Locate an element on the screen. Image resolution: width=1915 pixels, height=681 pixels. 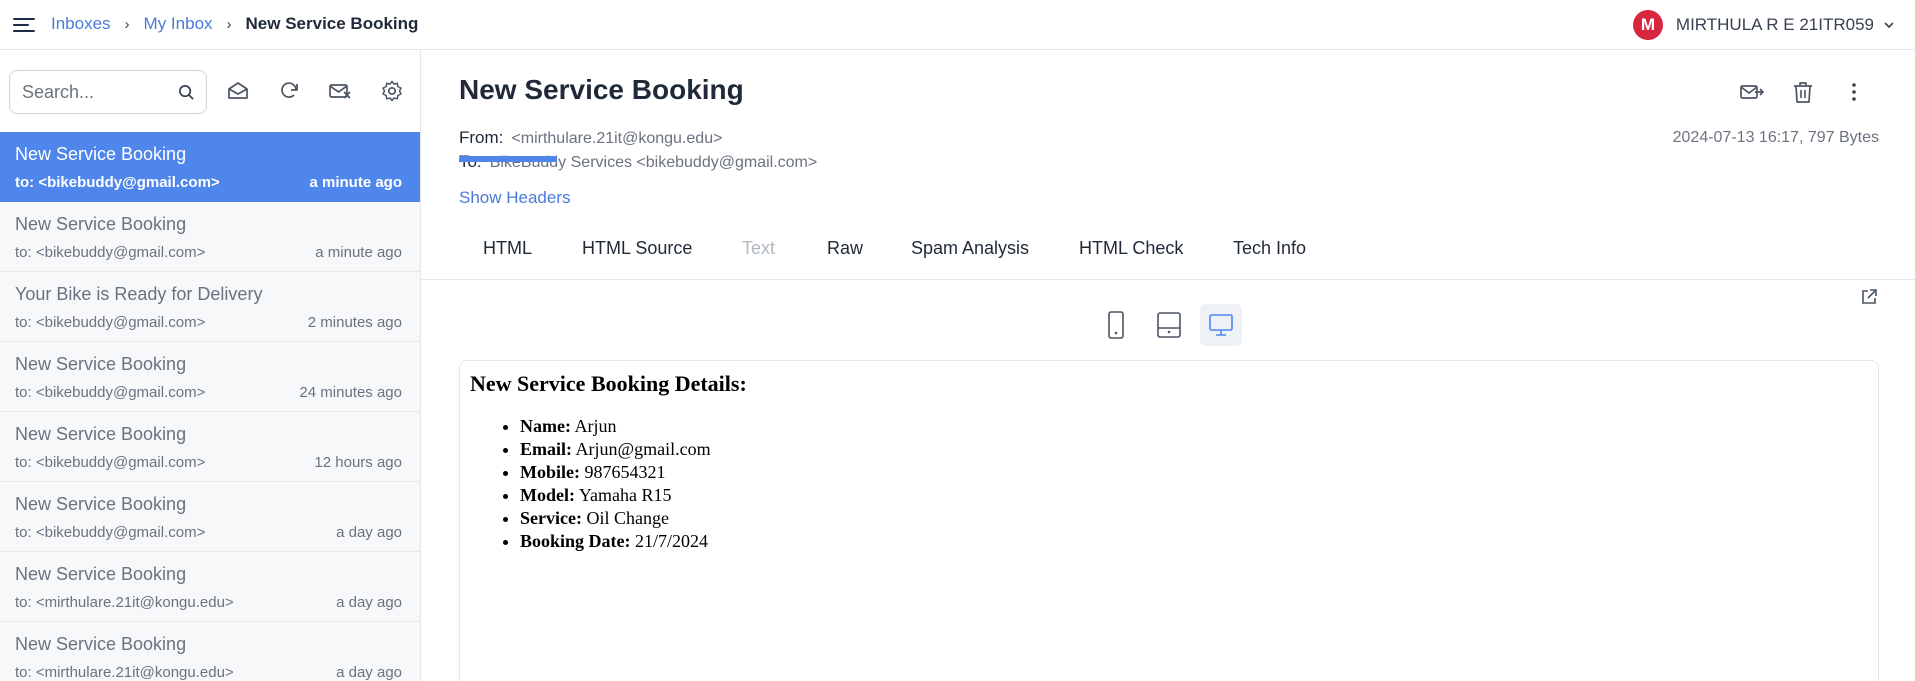
detail-mobile: Mobile: 987654321 is located at coordinates (615, 472).